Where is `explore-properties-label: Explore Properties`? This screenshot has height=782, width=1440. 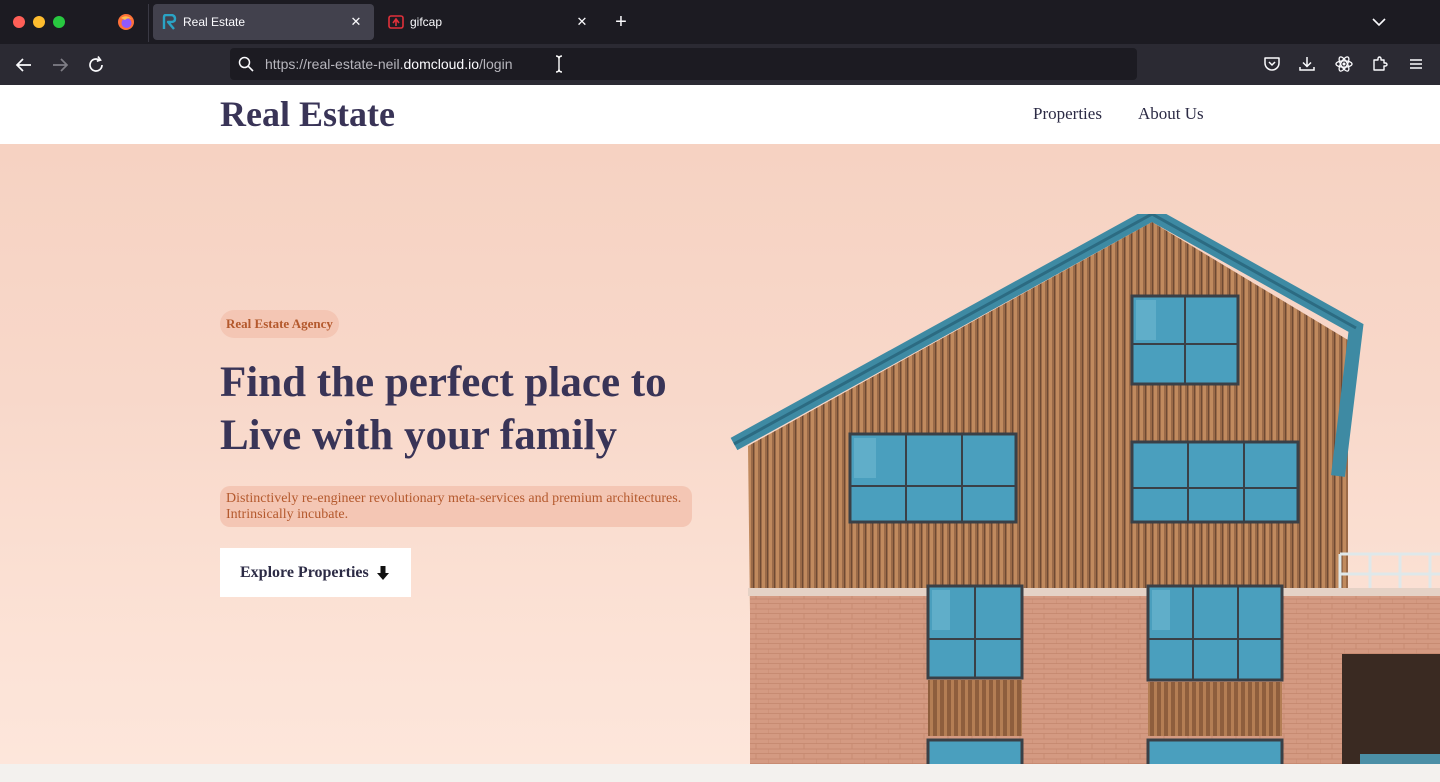 explore-properties-label: Explore Properties is located at coordinates (304, 572).